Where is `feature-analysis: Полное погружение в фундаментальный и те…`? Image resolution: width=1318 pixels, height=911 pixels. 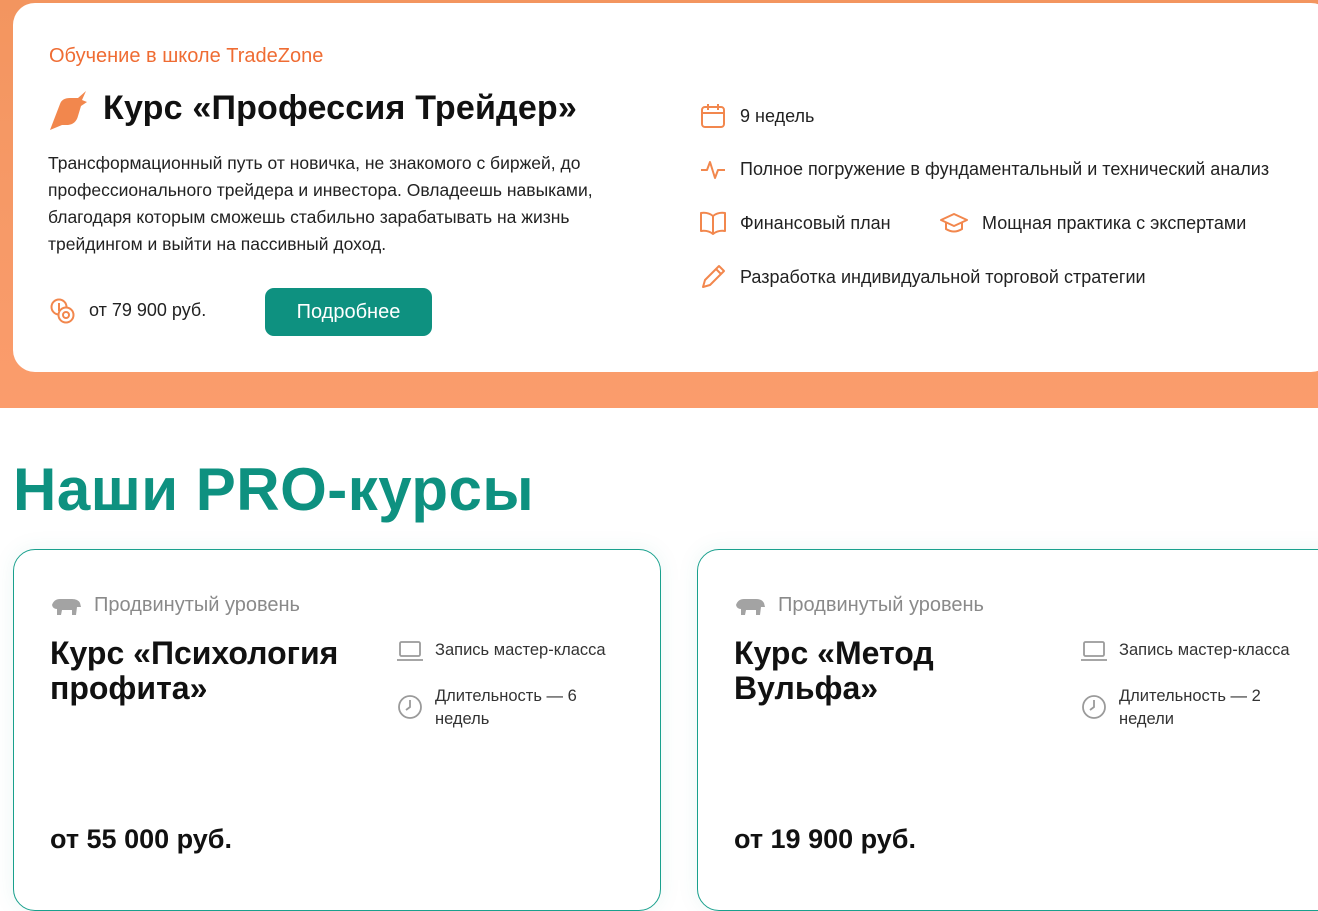
feature-analysis: Полное погружение в фундаментальный и те… is located at coordinates (984, 169).